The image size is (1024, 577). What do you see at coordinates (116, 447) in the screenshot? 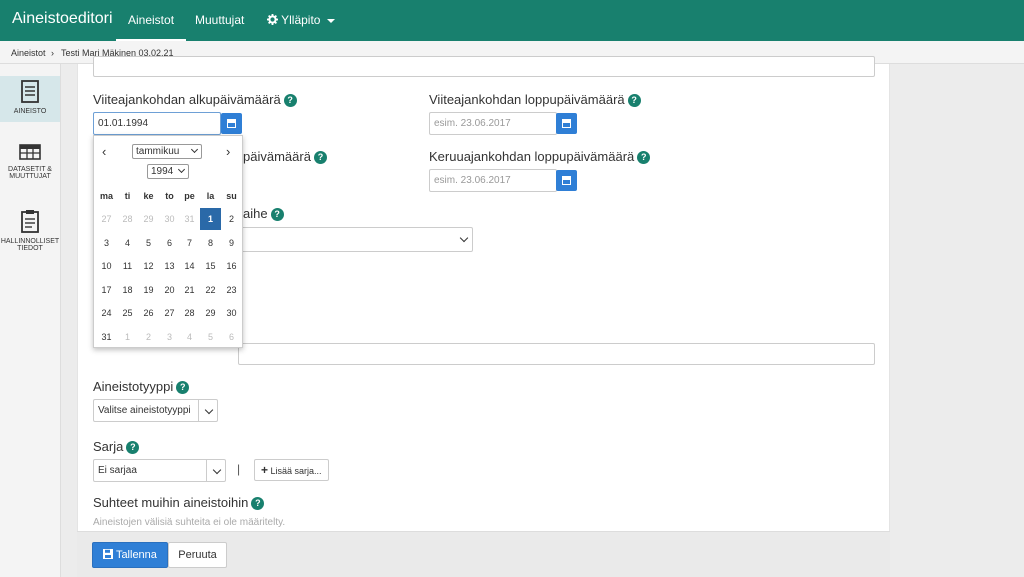
I see `sarja-label: Sarja?` at bounding box center [116, 447].